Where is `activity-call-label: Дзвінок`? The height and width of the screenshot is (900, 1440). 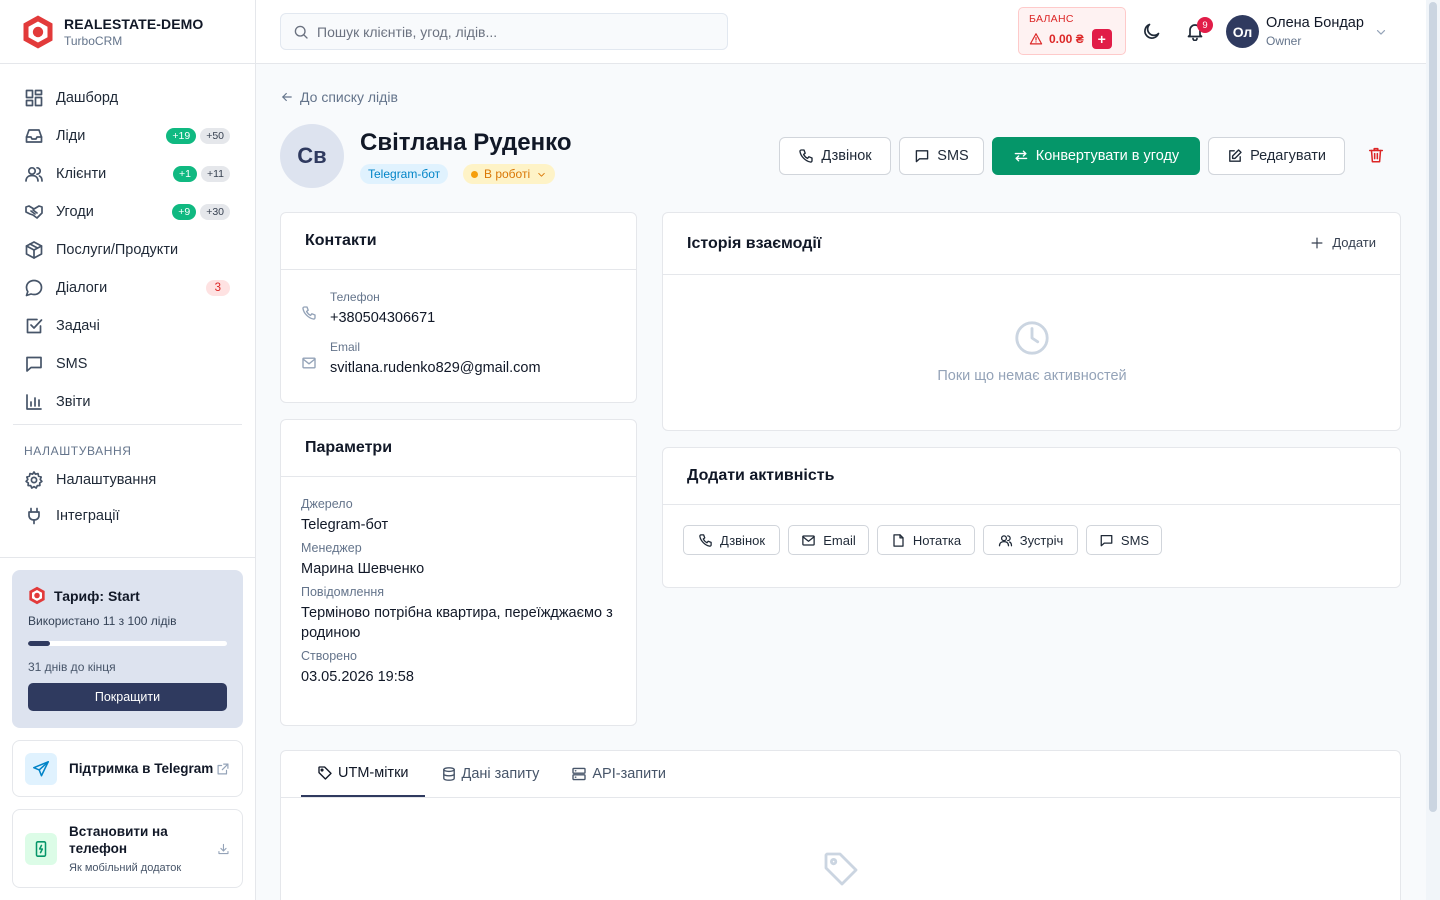
activity-call-label: Дзвінок is located at coordinates (742, 540).